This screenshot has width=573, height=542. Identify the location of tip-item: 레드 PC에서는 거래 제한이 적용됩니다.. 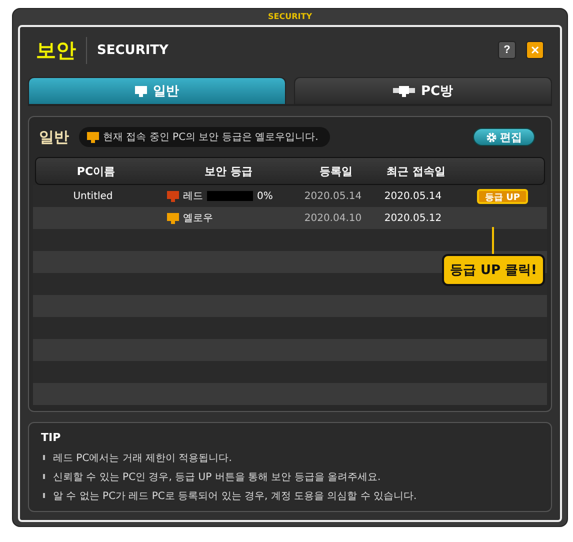
(290, 458).